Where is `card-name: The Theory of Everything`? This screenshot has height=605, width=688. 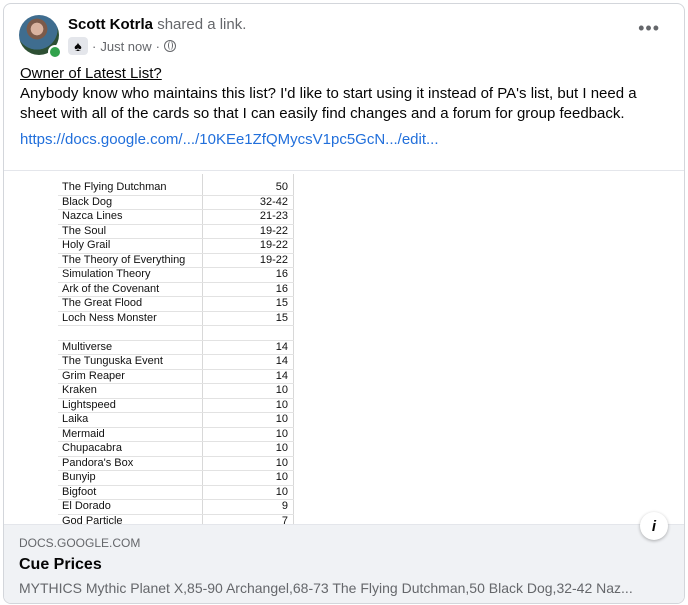
card-name: The Theory of Everything is located at coordinates (124, 259).